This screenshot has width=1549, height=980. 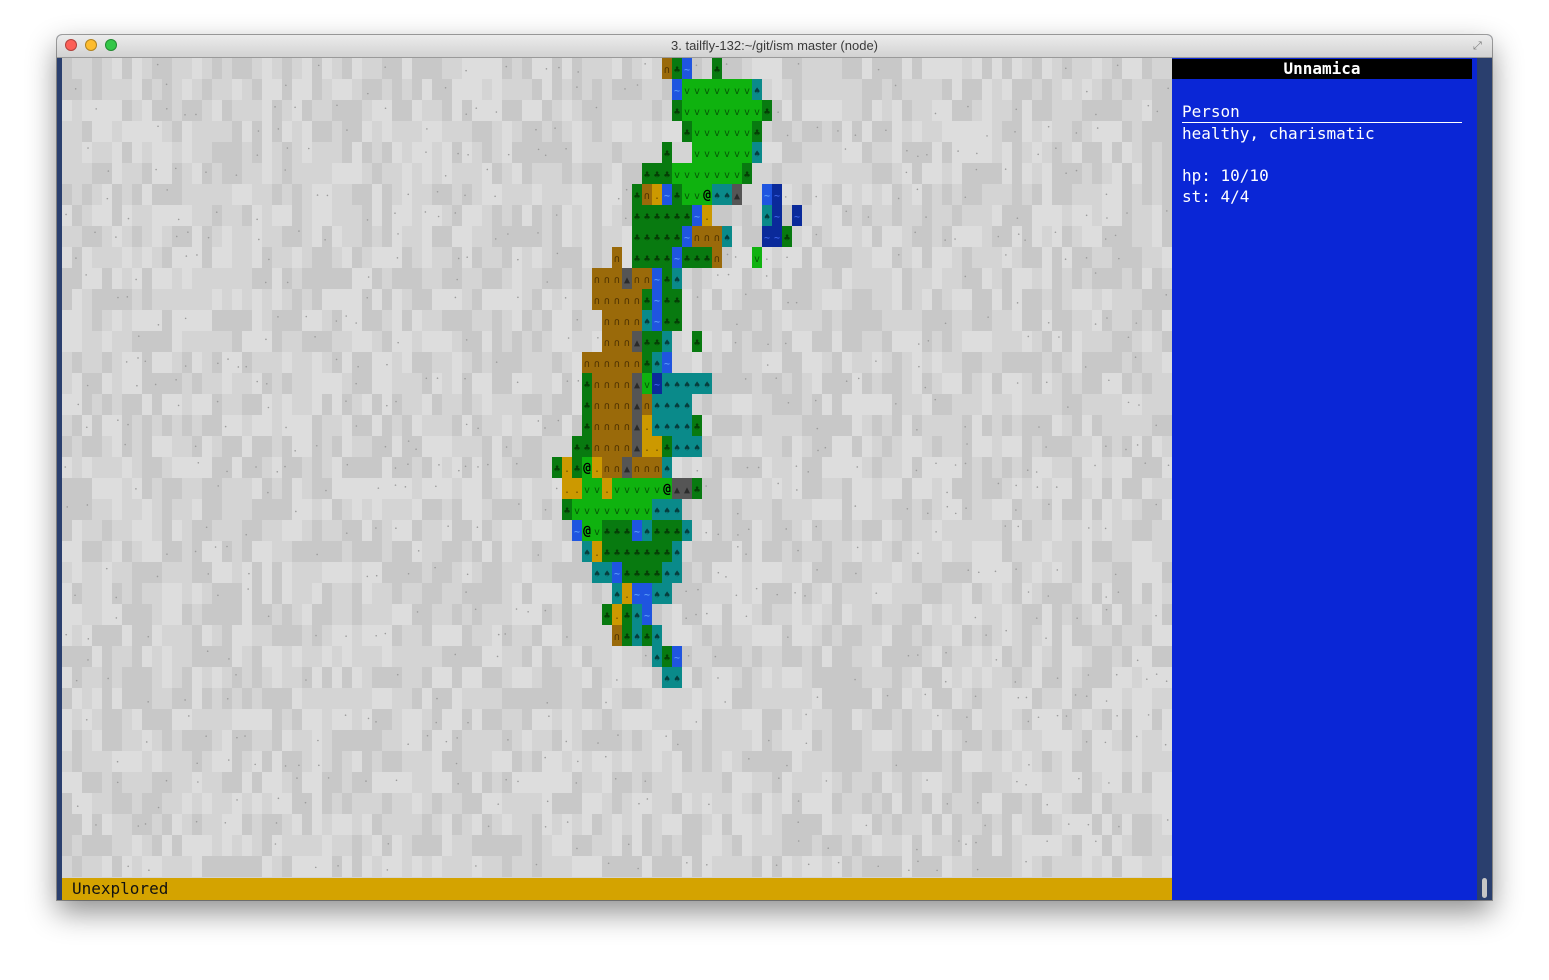 I want to click on terrain-glyph: ~, so click(x=667, y=196).